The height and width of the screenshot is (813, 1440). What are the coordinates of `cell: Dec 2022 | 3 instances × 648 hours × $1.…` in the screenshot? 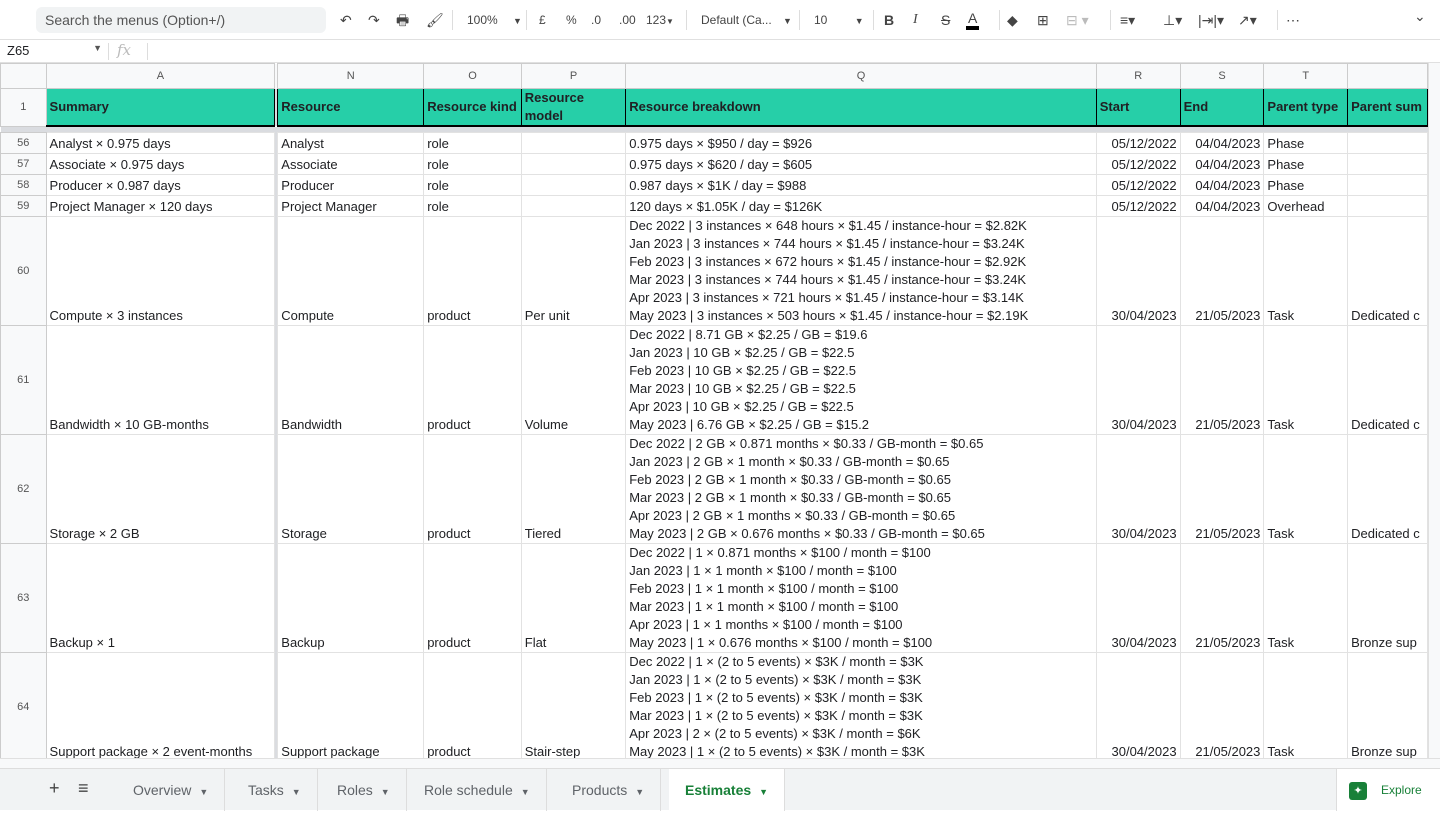 It's located at (861, 270).